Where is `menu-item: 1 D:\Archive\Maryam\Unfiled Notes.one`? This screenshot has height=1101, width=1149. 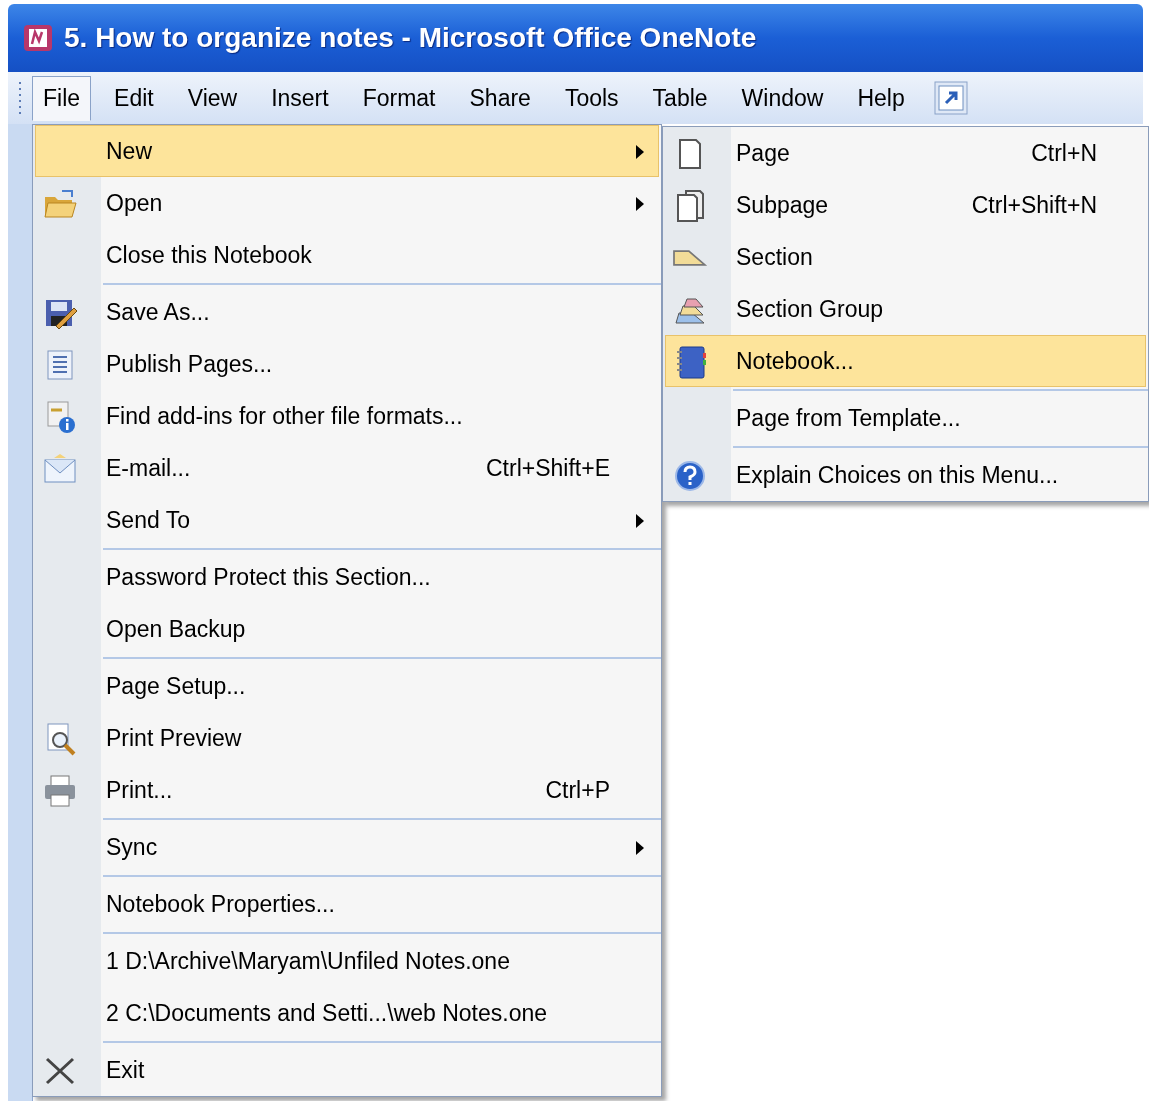 menu-item: 1 D:\Archive\Maryam\Unfiled Notes.one is located at coordinates (347, 961).